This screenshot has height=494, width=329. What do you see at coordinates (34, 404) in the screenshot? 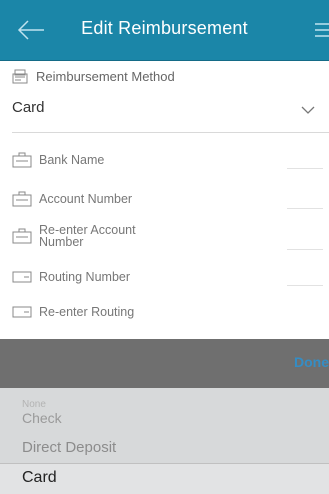
I see `picker-option-none: None` at bounding box center [34, 404].